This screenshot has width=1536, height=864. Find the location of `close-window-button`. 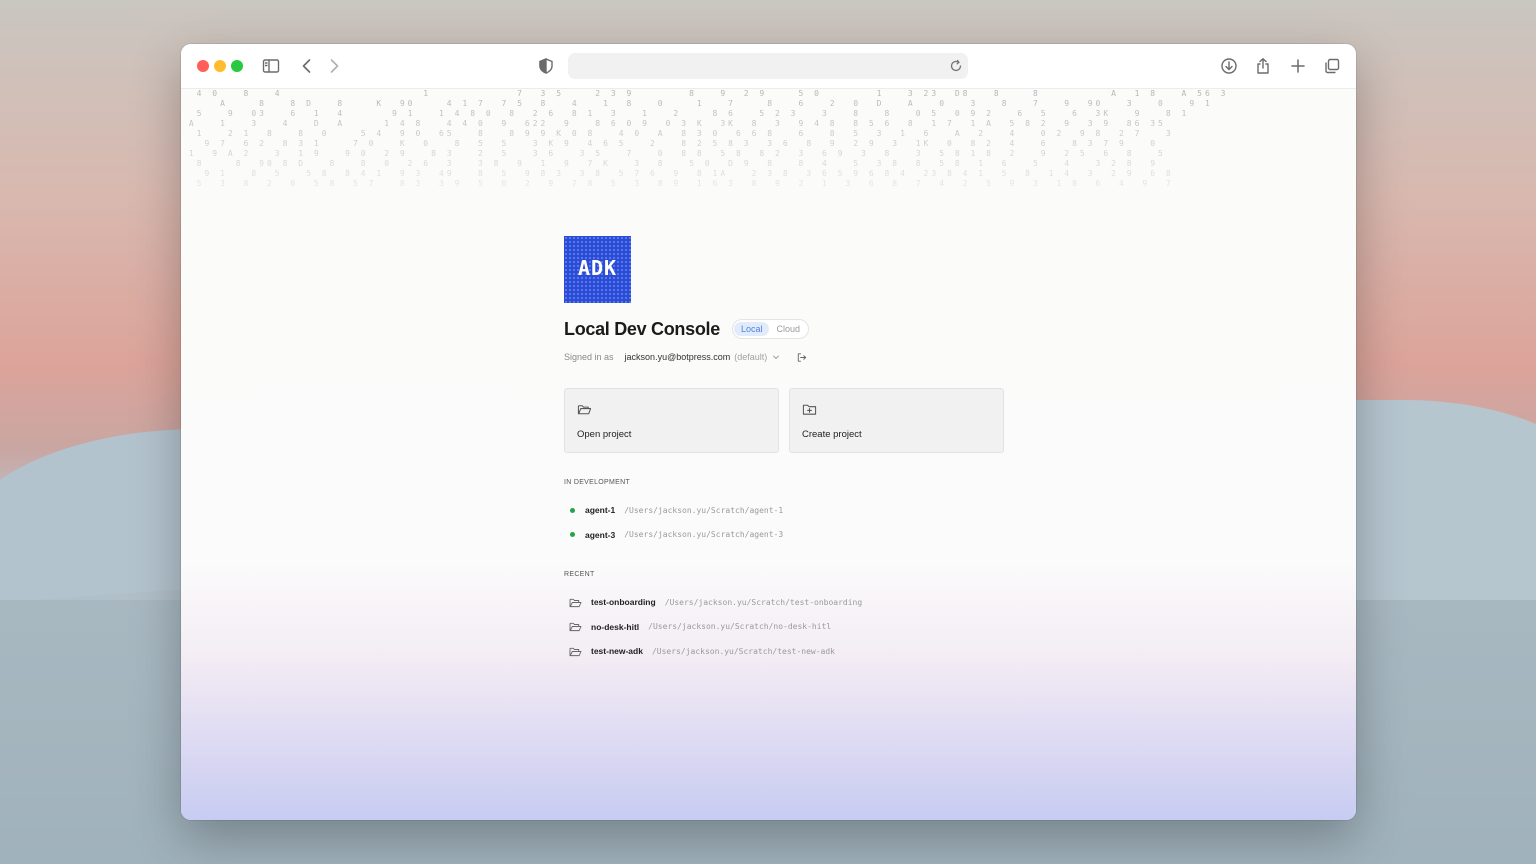

close-window-button is located at coordinates (203, 66).